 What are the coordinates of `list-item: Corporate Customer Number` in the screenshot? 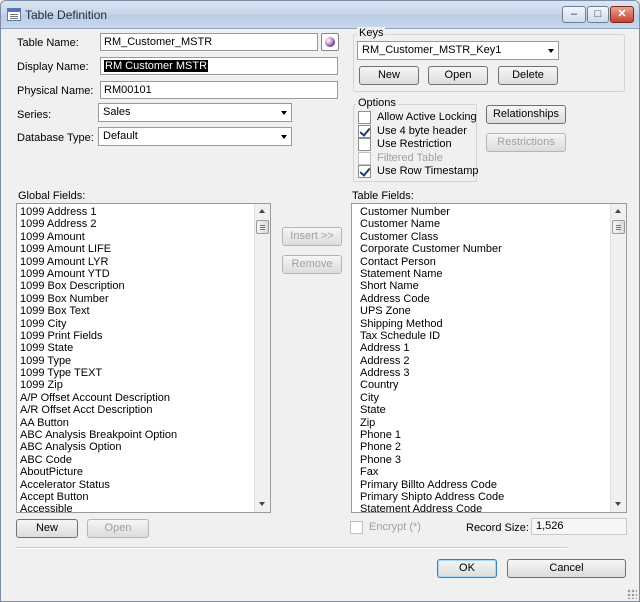 It's located at (481, 249).